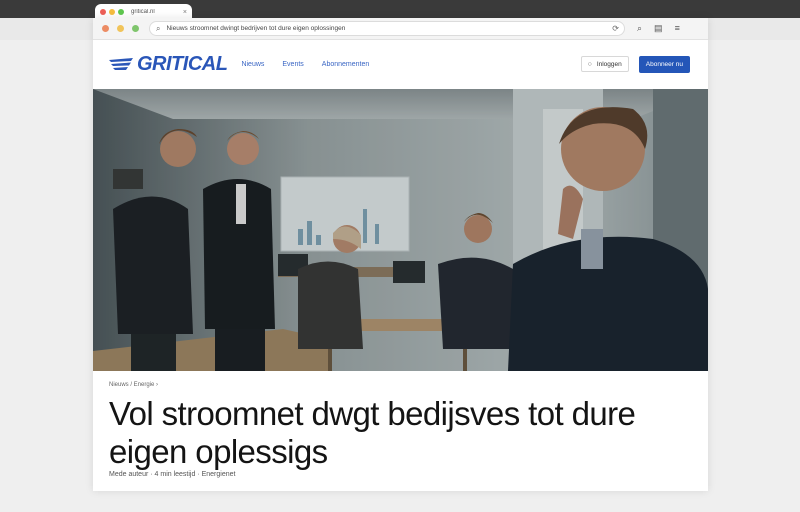 The image size is (800, 512). I want to click on maximize-dot-icon, so click(121, 12).